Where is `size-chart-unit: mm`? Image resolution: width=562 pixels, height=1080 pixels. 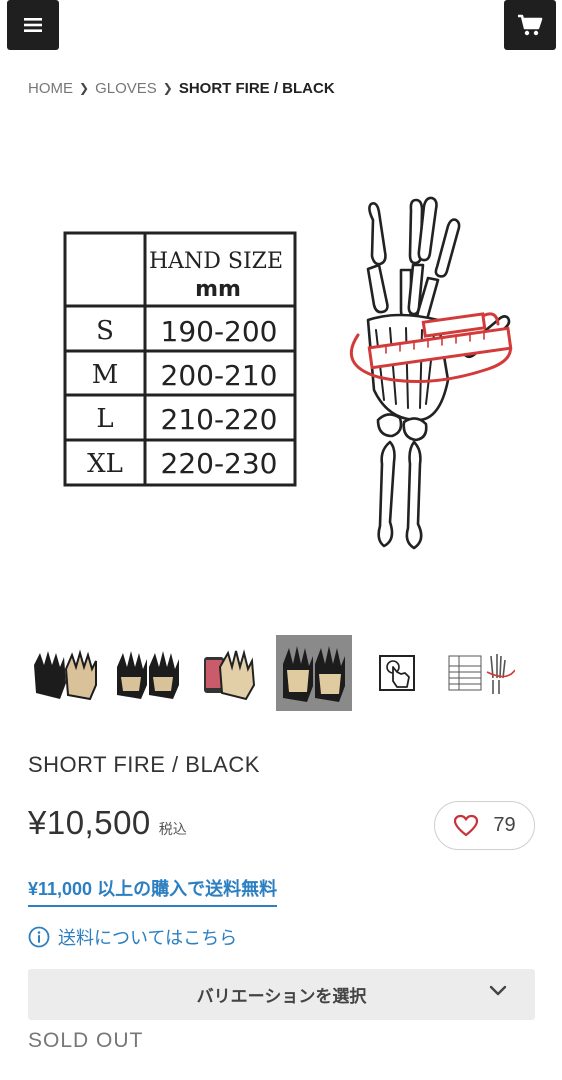 size-chart-unit: mm is located at coordinates (218, 289).